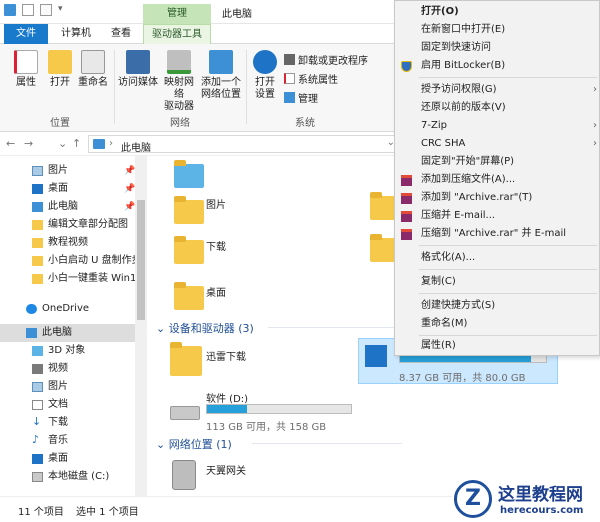 The width and height of the screenshot is (600, 522). I want to click on manage-contextual-tab: 管理, so click(177, 14).